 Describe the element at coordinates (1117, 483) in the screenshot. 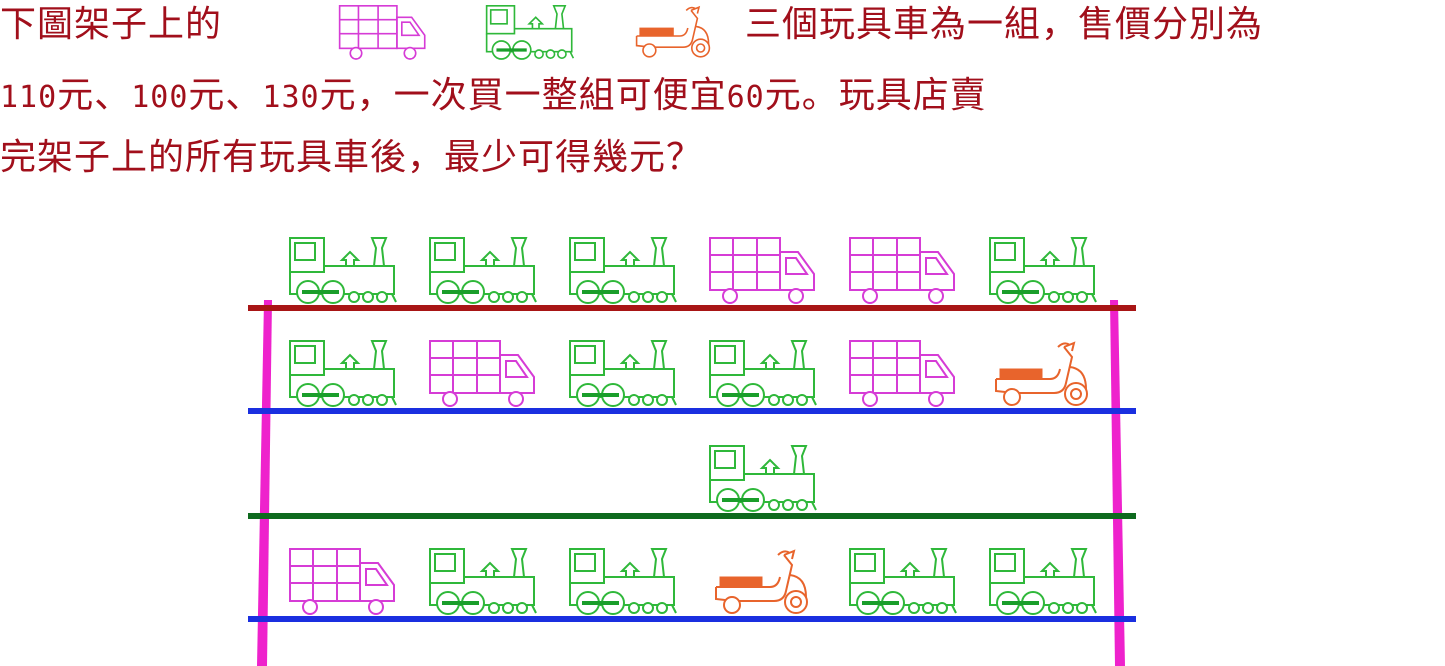

I see `shelf-post-right` at that location.